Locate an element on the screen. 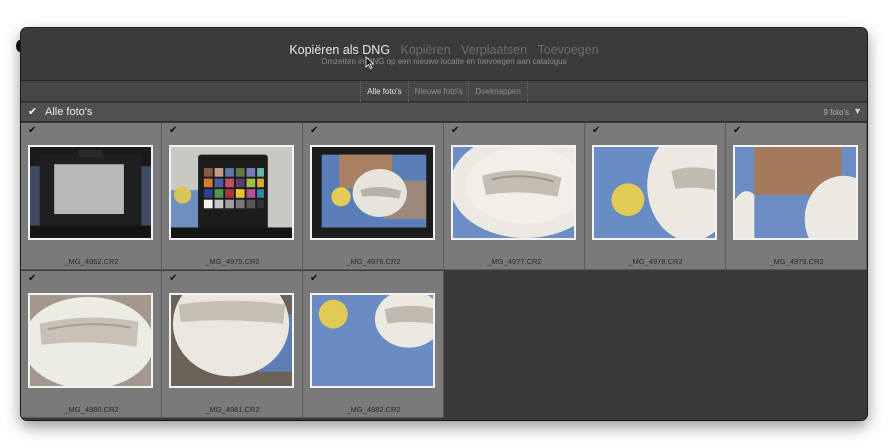 Image resolution: width=888 pixels, height=448 pixels. photo-filename: _MG_4975.CR2 is located at coordinates (232, 261).